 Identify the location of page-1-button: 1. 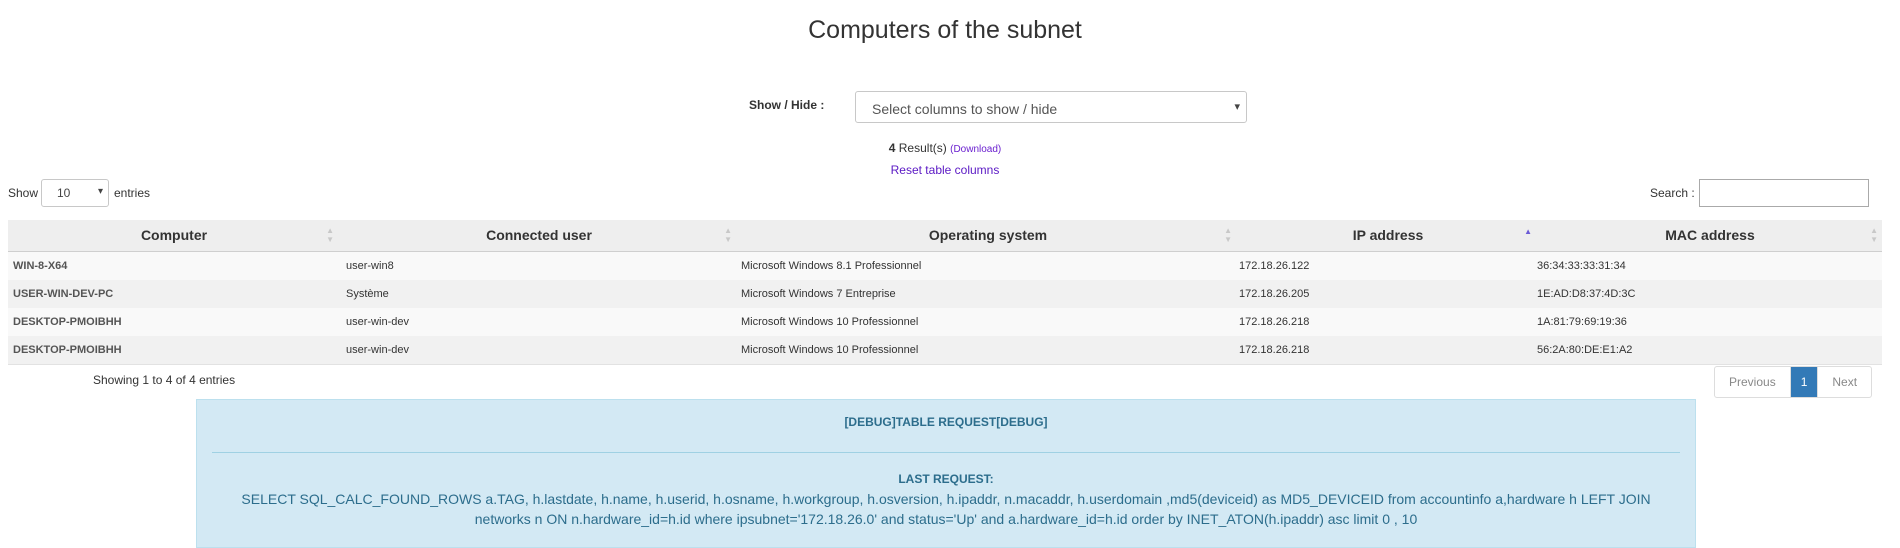
(1804, 382).